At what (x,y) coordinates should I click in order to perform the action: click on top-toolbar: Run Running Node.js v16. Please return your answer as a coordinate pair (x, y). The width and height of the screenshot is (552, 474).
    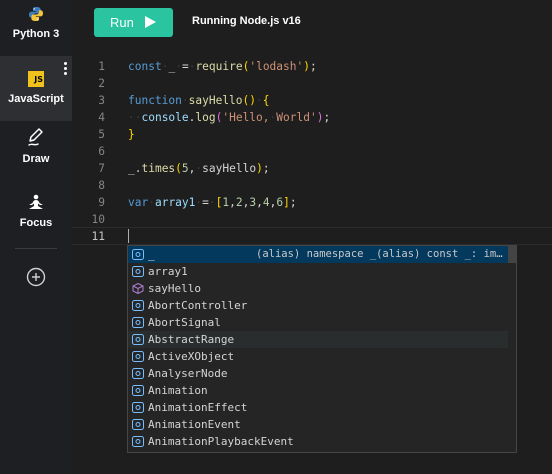
    Looking at the image, I should click on (312, 22).